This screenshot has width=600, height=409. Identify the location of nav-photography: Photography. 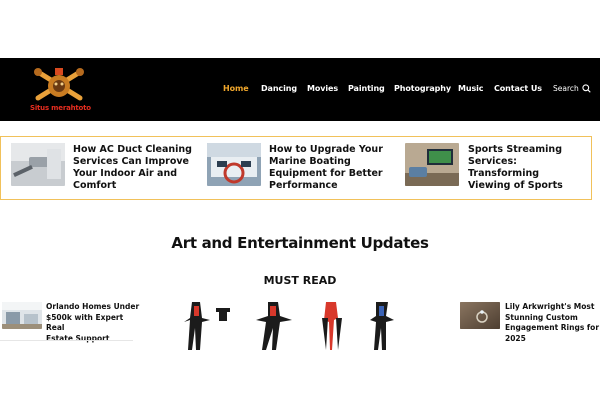
(422, 88).